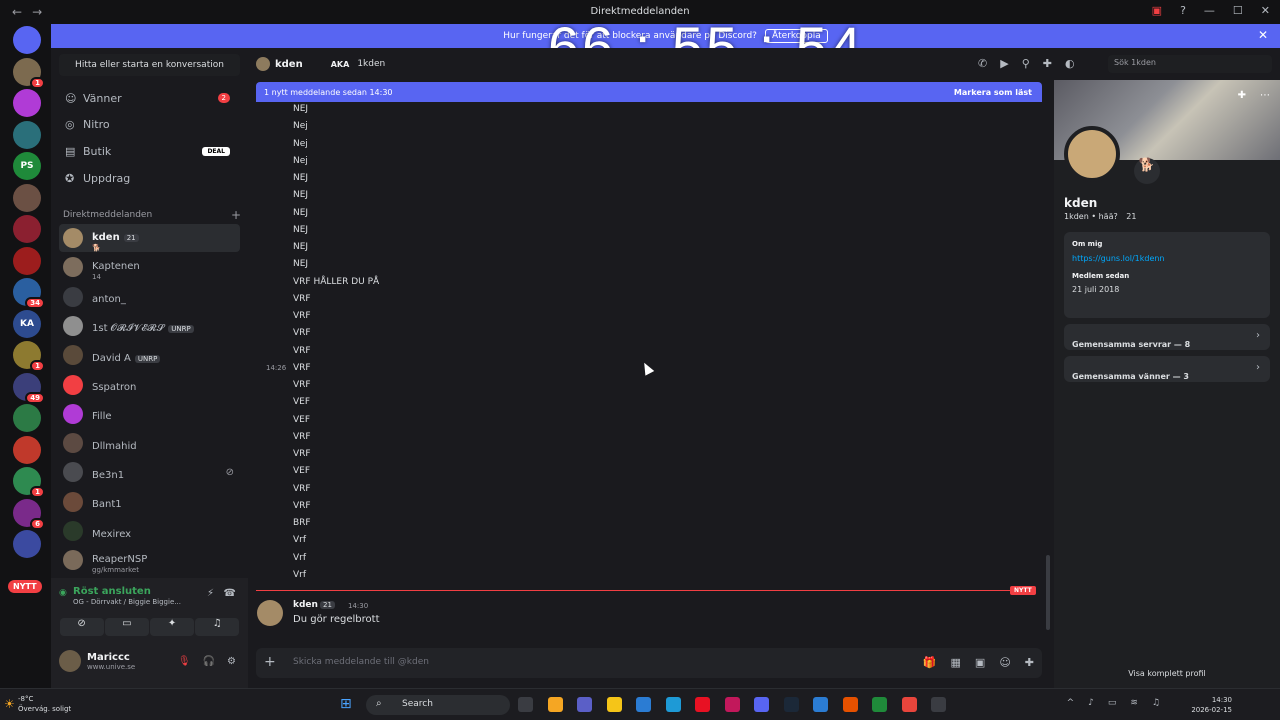 Image resolution: width=1280 pixels, height=720 pixels. Describe the element at coordinates (209, 661) in the screenshot. I see `deafen-icon: 🎧` at that location.